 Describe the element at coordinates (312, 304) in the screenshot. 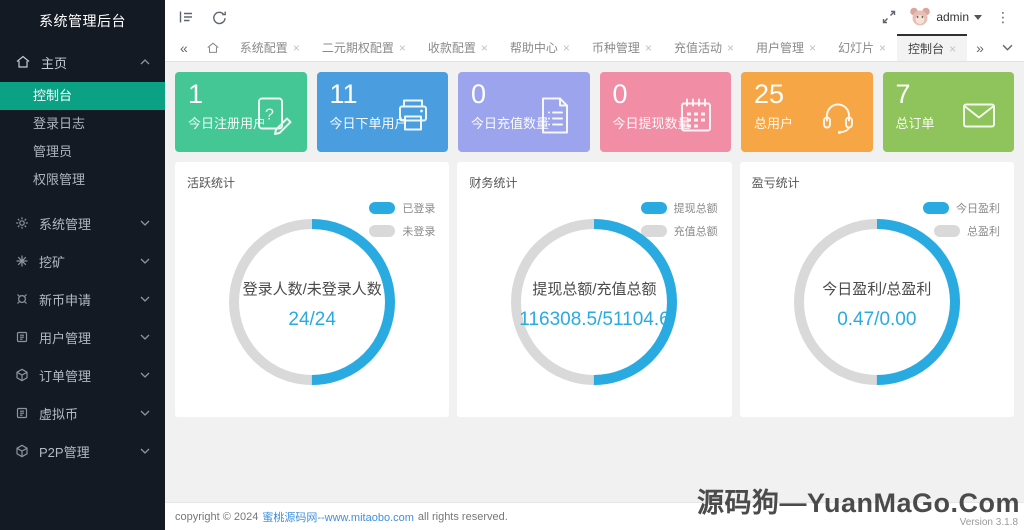

I see `donut-center: 登录人数/未登录人数 24/24` at that location.